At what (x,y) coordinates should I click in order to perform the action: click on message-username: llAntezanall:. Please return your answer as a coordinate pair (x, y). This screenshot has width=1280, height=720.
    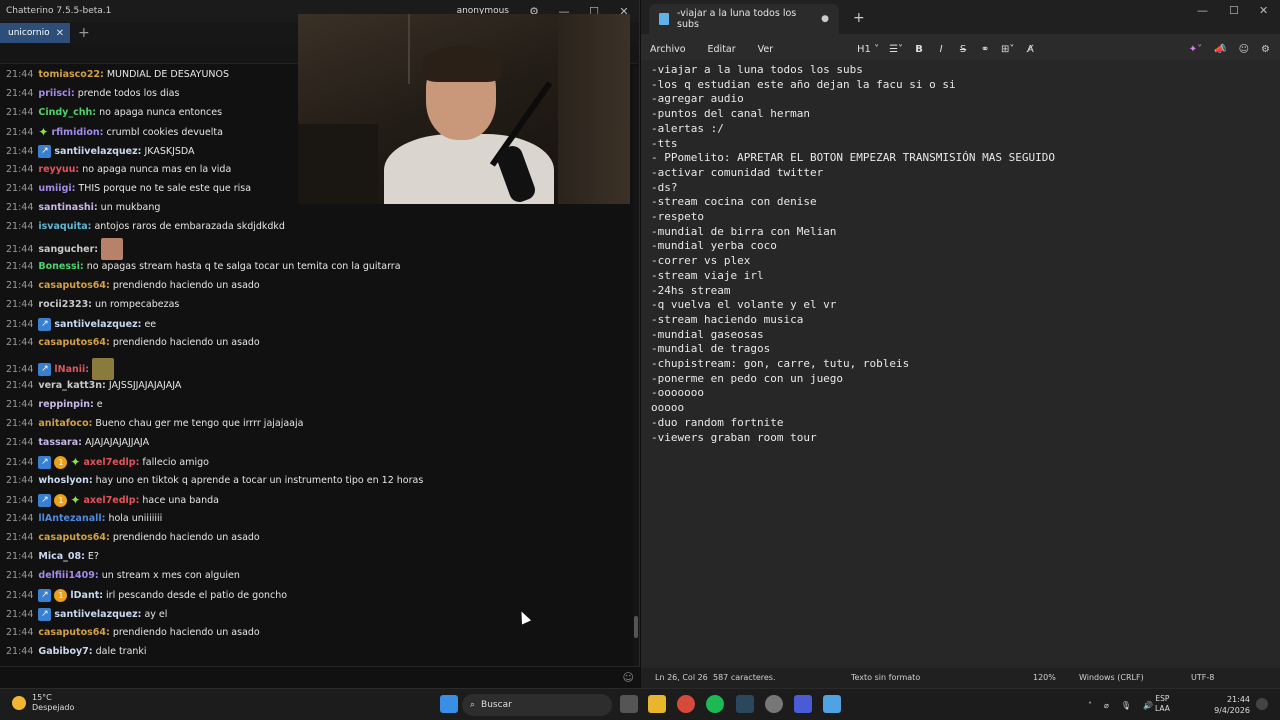
    Looking at the image, I should click on (71, 518).